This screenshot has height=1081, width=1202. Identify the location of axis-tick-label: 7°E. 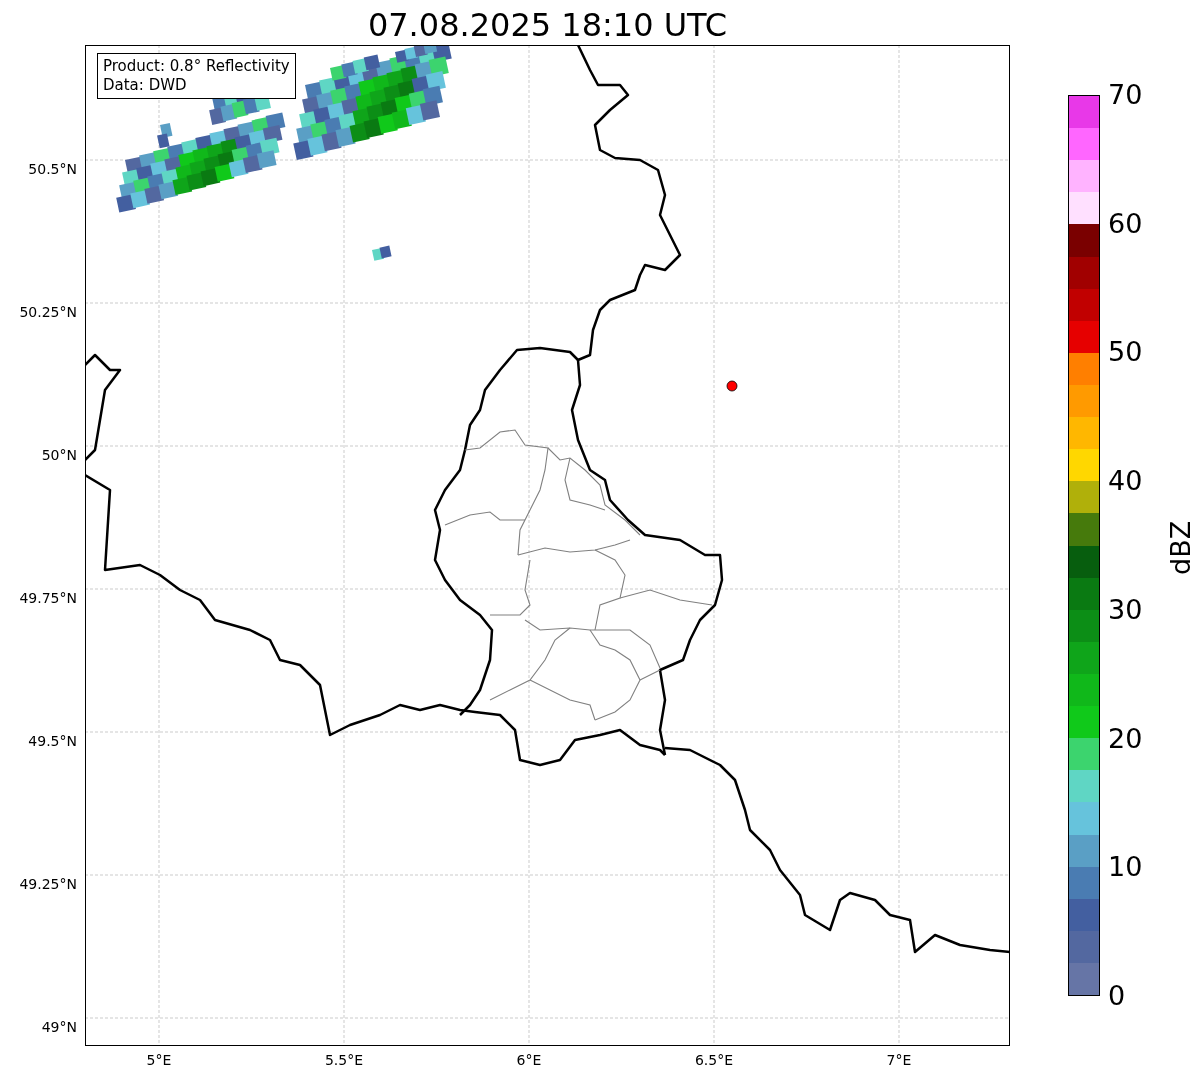
(899, 1060).